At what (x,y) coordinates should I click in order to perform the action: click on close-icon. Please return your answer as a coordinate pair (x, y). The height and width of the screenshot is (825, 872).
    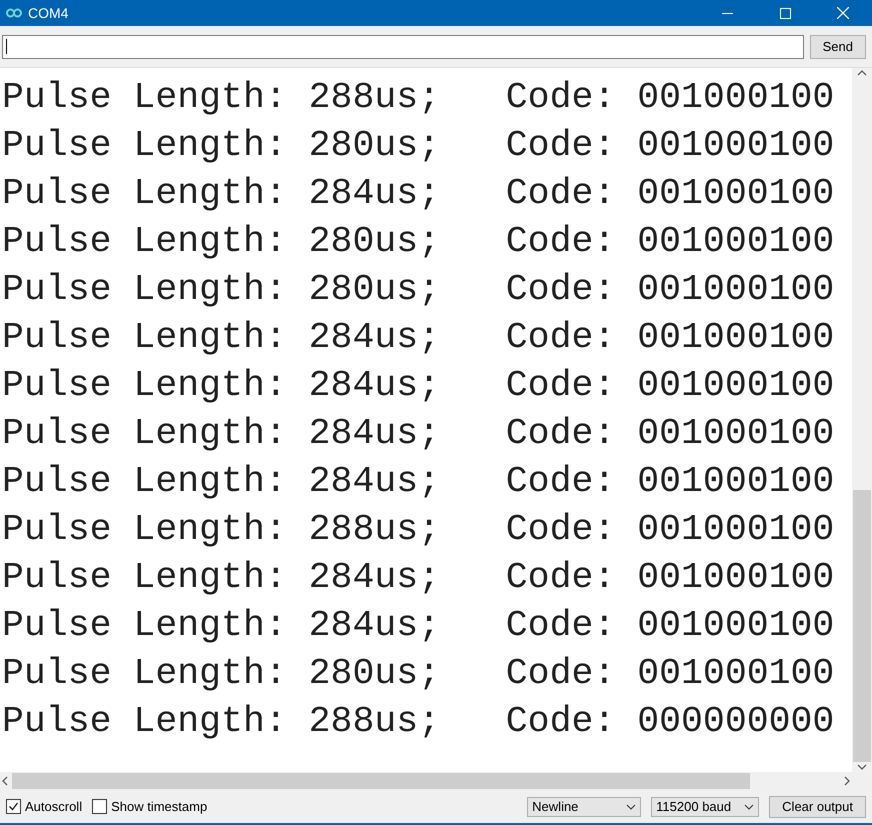
    Looking at the image, I should click on (843, 13).